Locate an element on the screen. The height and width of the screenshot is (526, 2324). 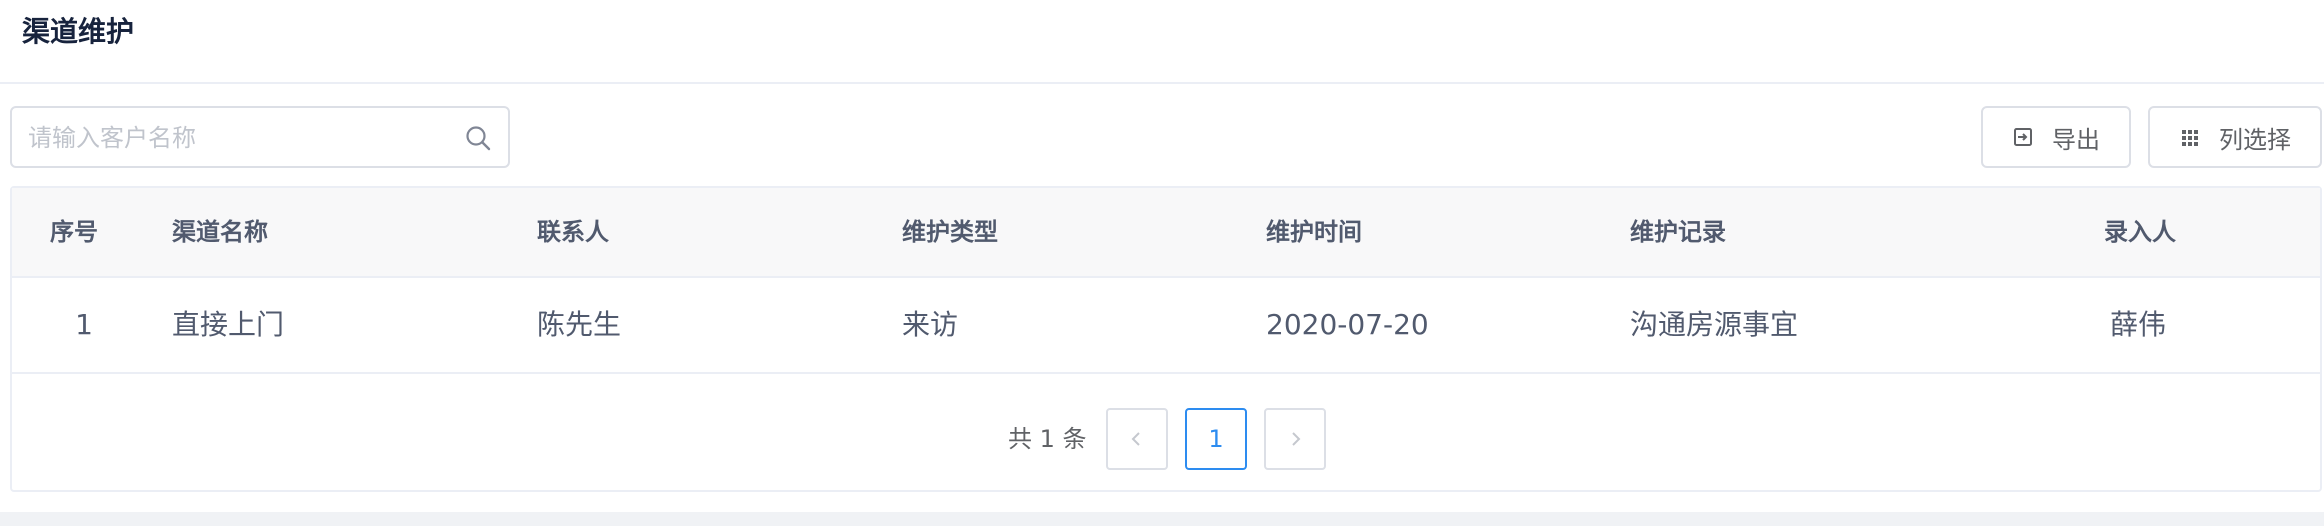
cell-maintenance-type: 来访 is located at coordinates (930, 324).